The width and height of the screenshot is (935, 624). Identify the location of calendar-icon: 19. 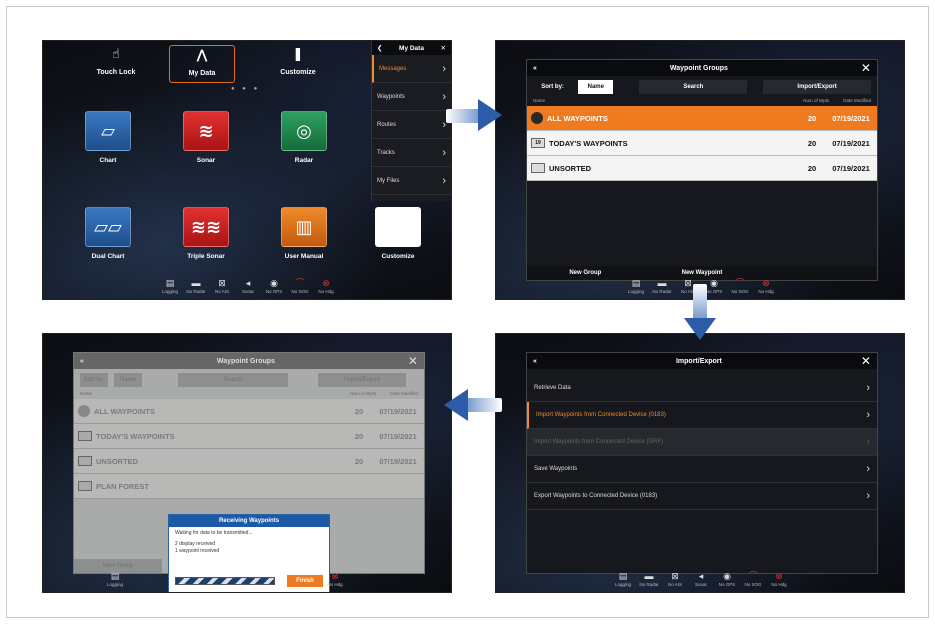
(538, 143).